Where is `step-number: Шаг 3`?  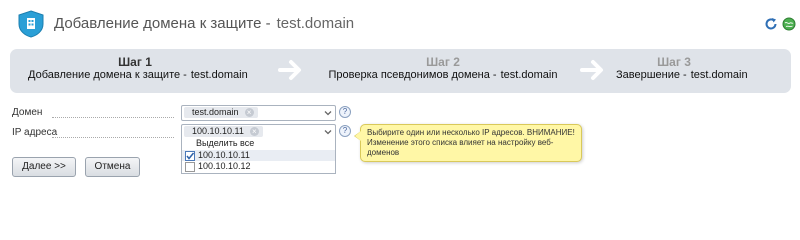
step-number: Шаг 3 is located at coordinates (674, 62).